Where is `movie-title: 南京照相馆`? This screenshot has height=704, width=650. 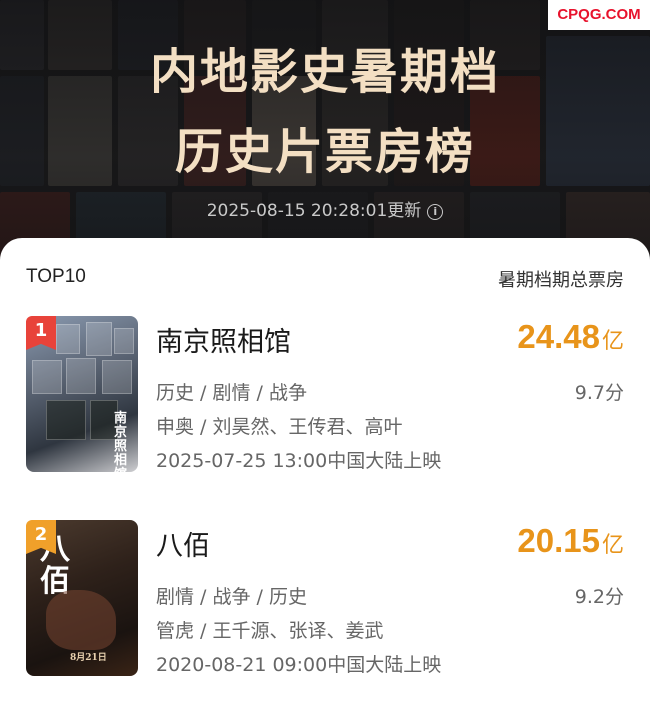 movie-title: 南京照相馆 is located at coordinates (223, 339).